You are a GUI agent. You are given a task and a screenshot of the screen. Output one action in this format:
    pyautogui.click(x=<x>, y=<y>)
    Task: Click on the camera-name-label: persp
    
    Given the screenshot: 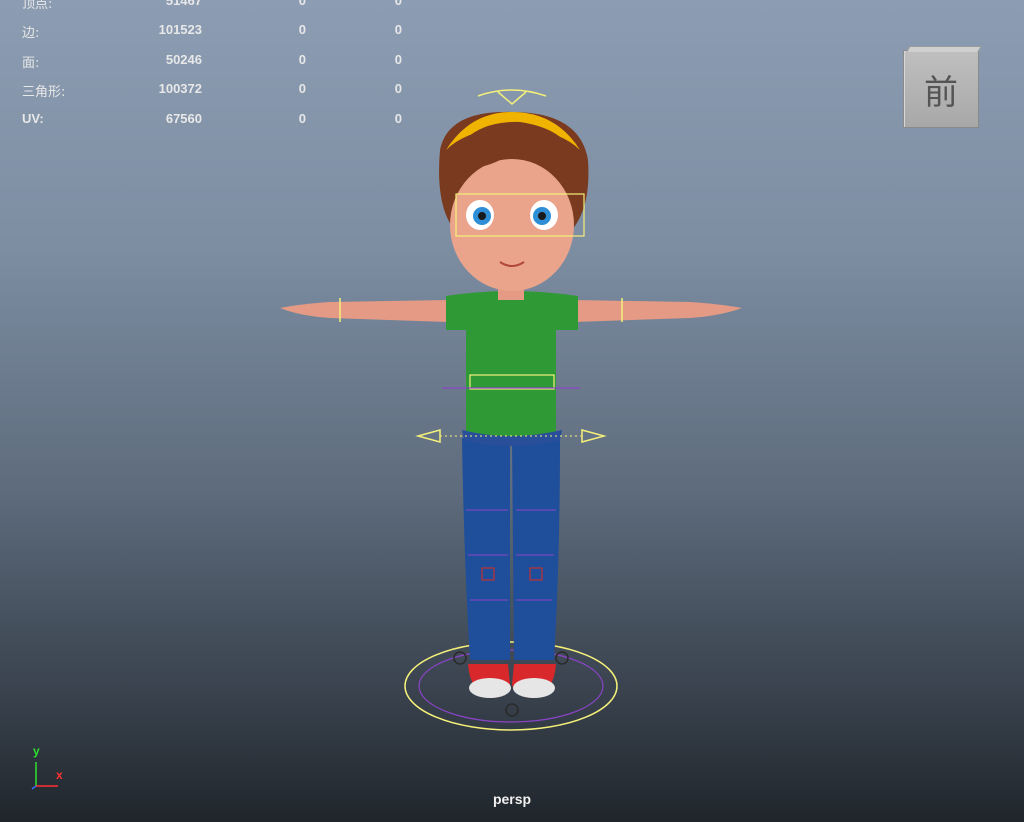 What is the action you would take?
    pyautogui.click(x=512, y=799)
    